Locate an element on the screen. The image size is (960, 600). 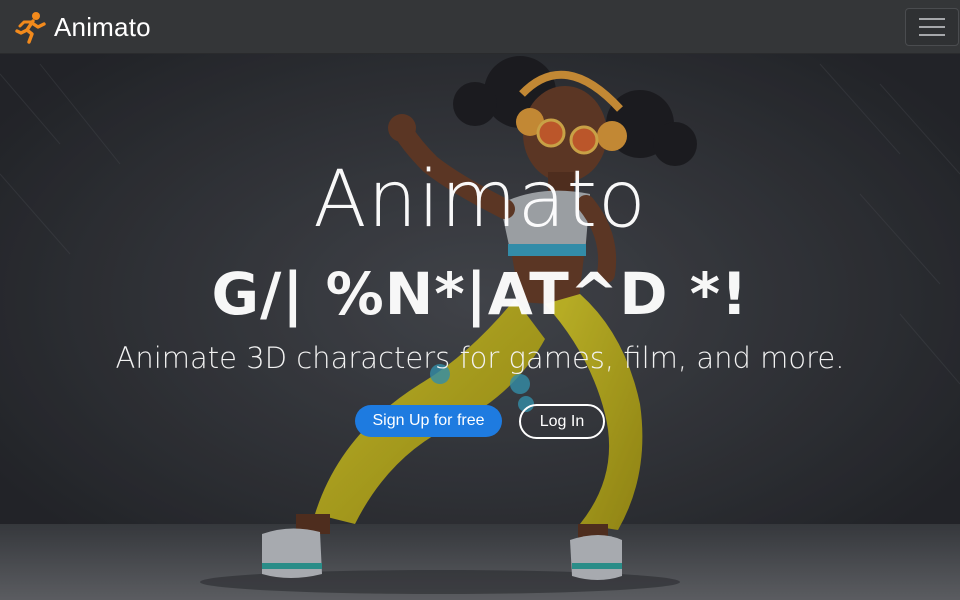
brand-name: Animato is located at coordinates (102, 26).